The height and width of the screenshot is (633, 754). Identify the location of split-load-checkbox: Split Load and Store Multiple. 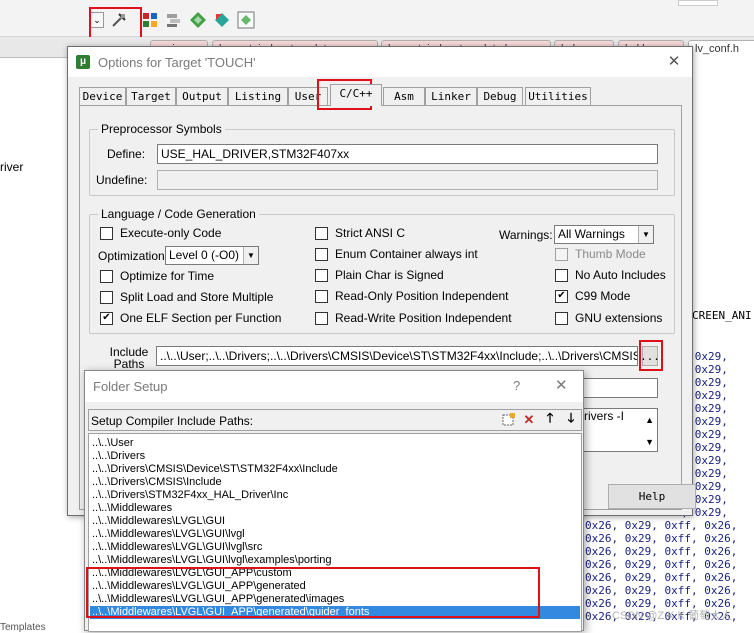
(186, 297).